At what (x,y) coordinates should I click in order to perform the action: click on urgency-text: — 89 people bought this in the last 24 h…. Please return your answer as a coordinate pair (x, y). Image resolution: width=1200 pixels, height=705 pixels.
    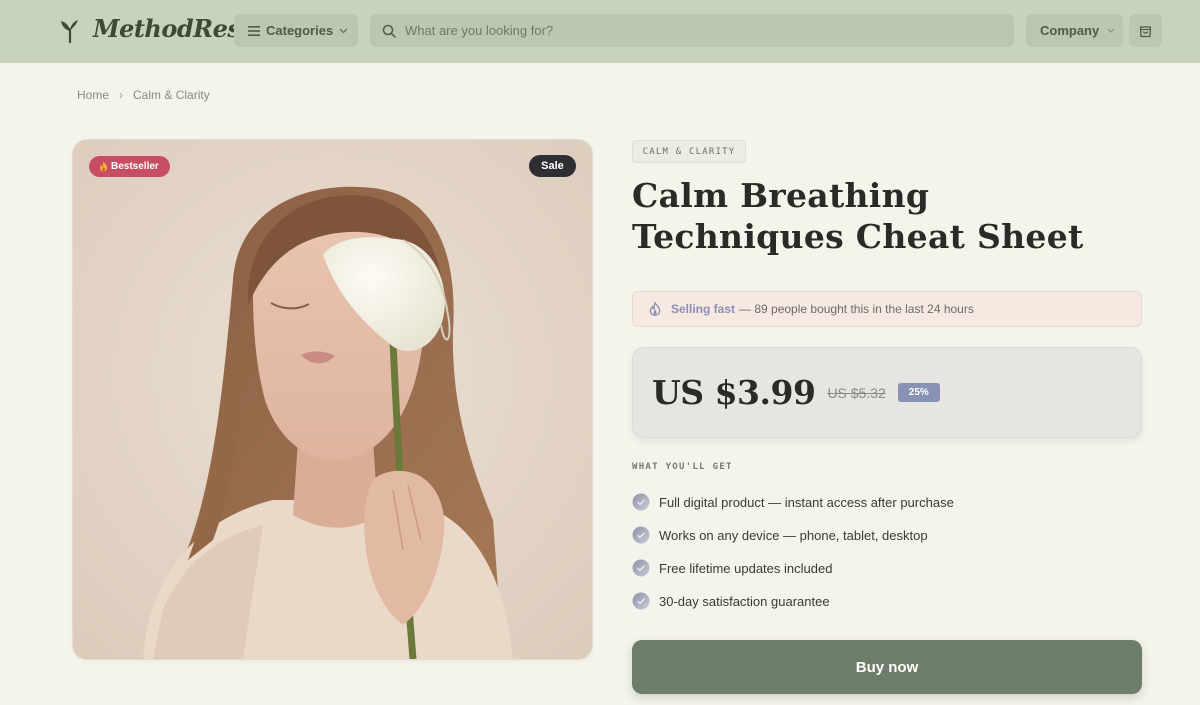
    Looking at the image, I should click on (856, 309).